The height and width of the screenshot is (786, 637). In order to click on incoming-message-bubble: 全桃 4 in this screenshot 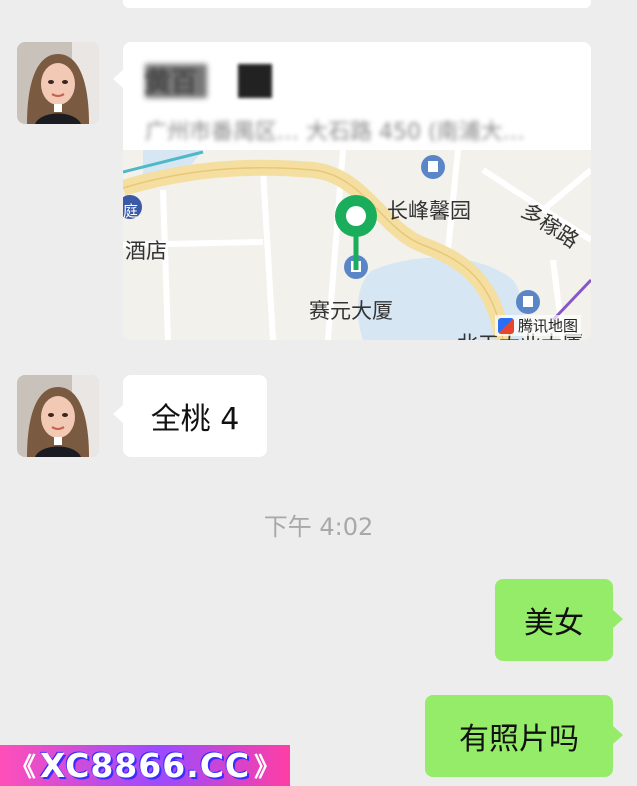, I will do `click(195, 416)`.